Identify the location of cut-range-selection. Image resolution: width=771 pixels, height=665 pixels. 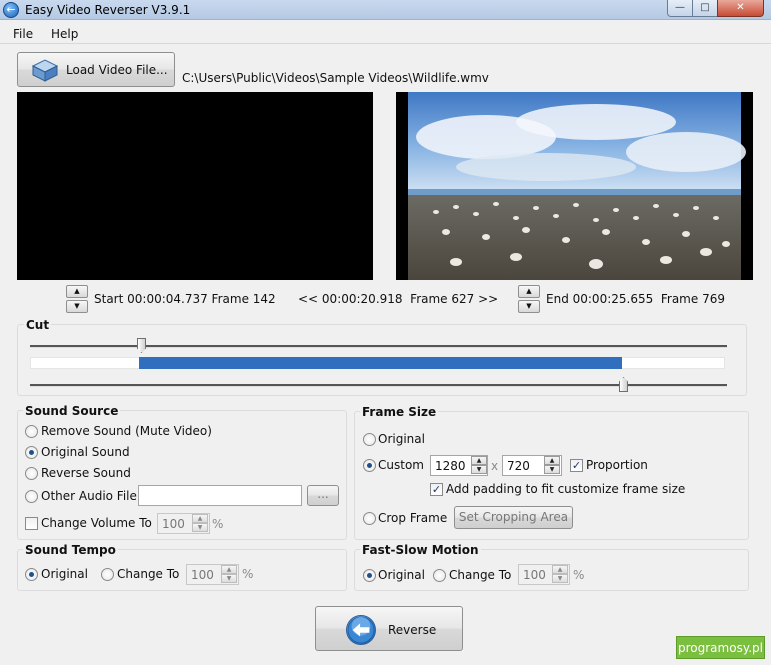
(380, 363).